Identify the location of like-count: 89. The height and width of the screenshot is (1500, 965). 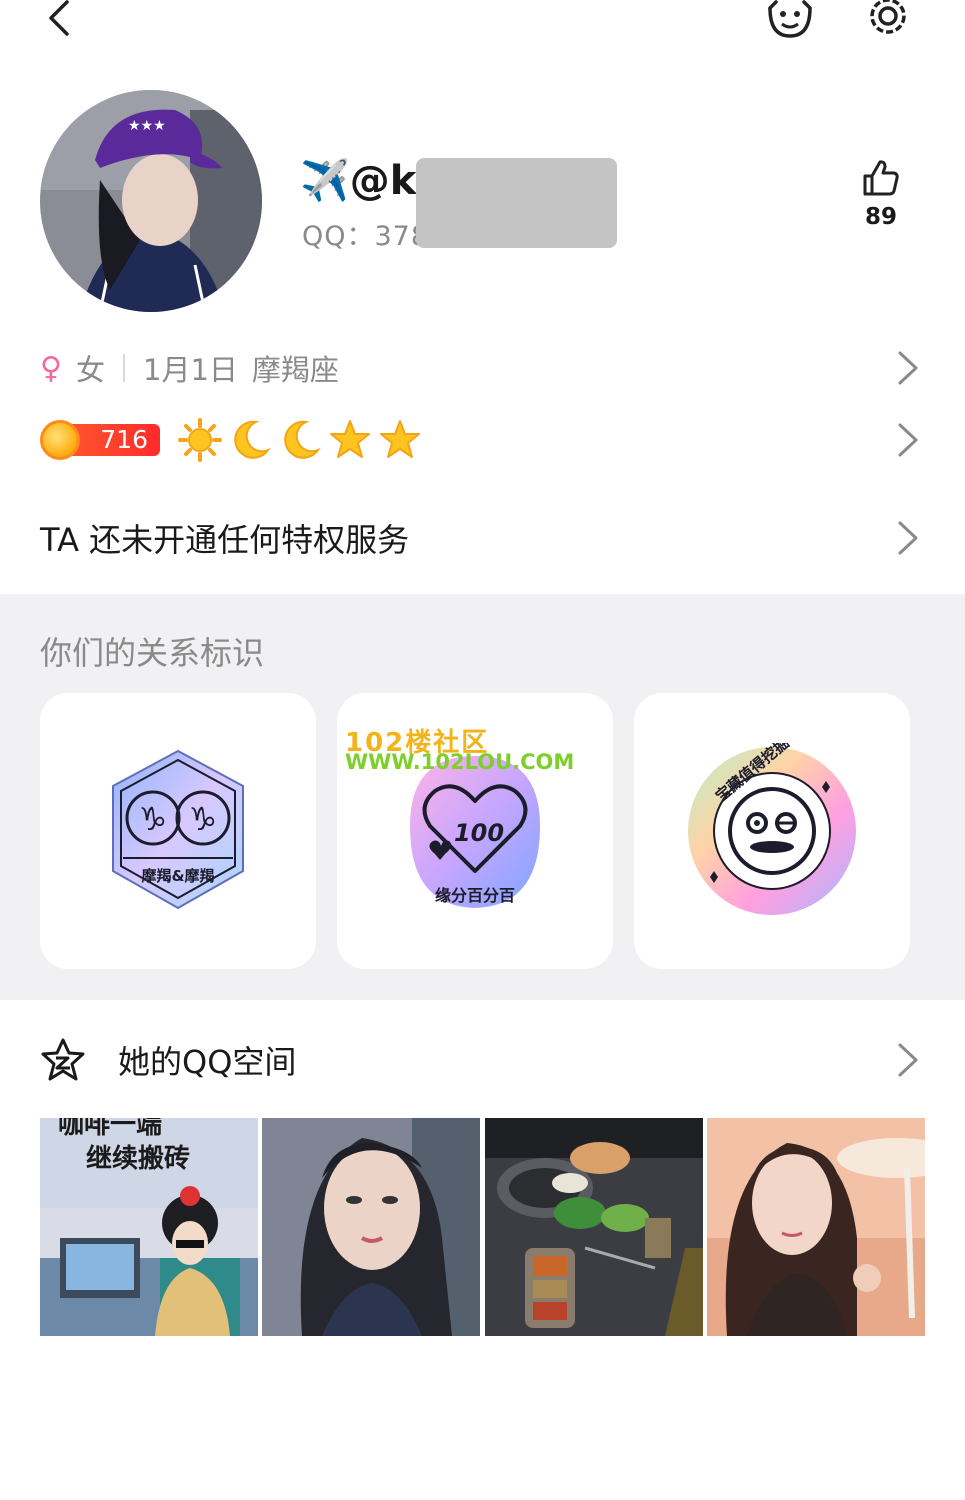
(880, 217).